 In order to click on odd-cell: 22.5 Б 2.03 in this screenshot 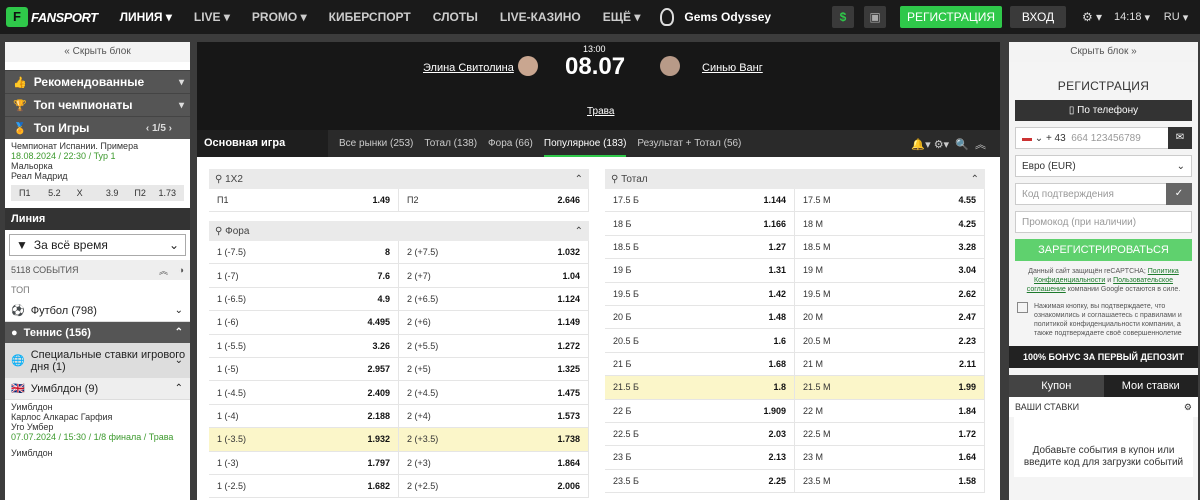, I will do `click(700, 434)`.